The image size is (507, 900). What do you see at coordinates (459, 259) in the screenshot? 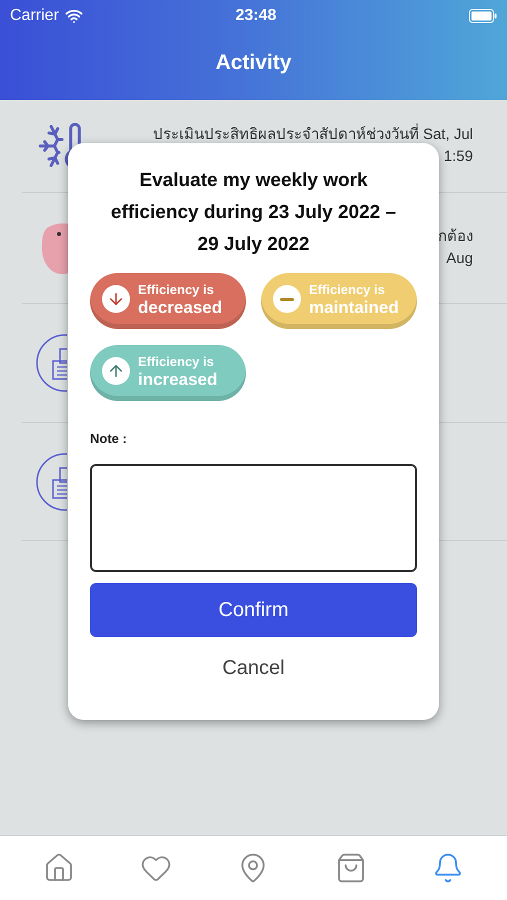
I see `activity-text: Aug` at bounding box center [459, 259].